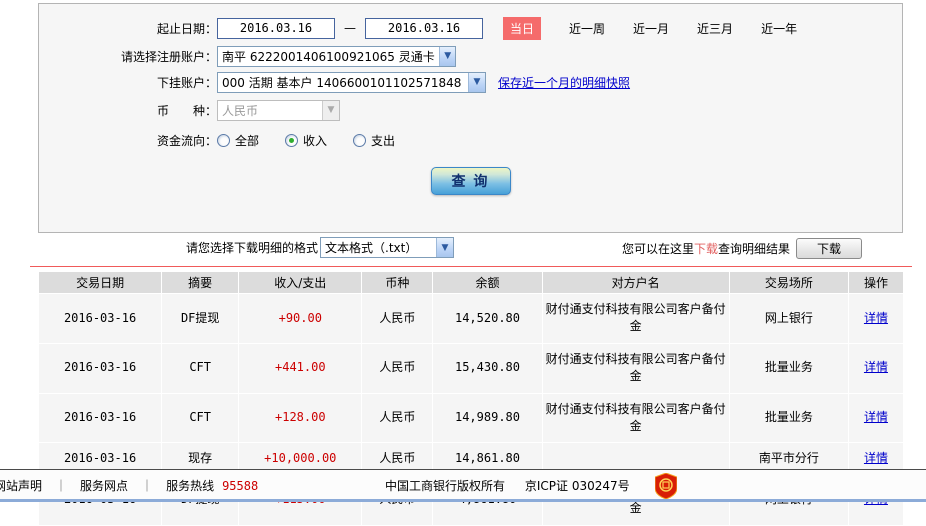 Image resolution: width=926 pixels, height=526 pixels. I want to click on sub-account-value: 000 活期 基本户 1406600101102571848, so click(342, 82).